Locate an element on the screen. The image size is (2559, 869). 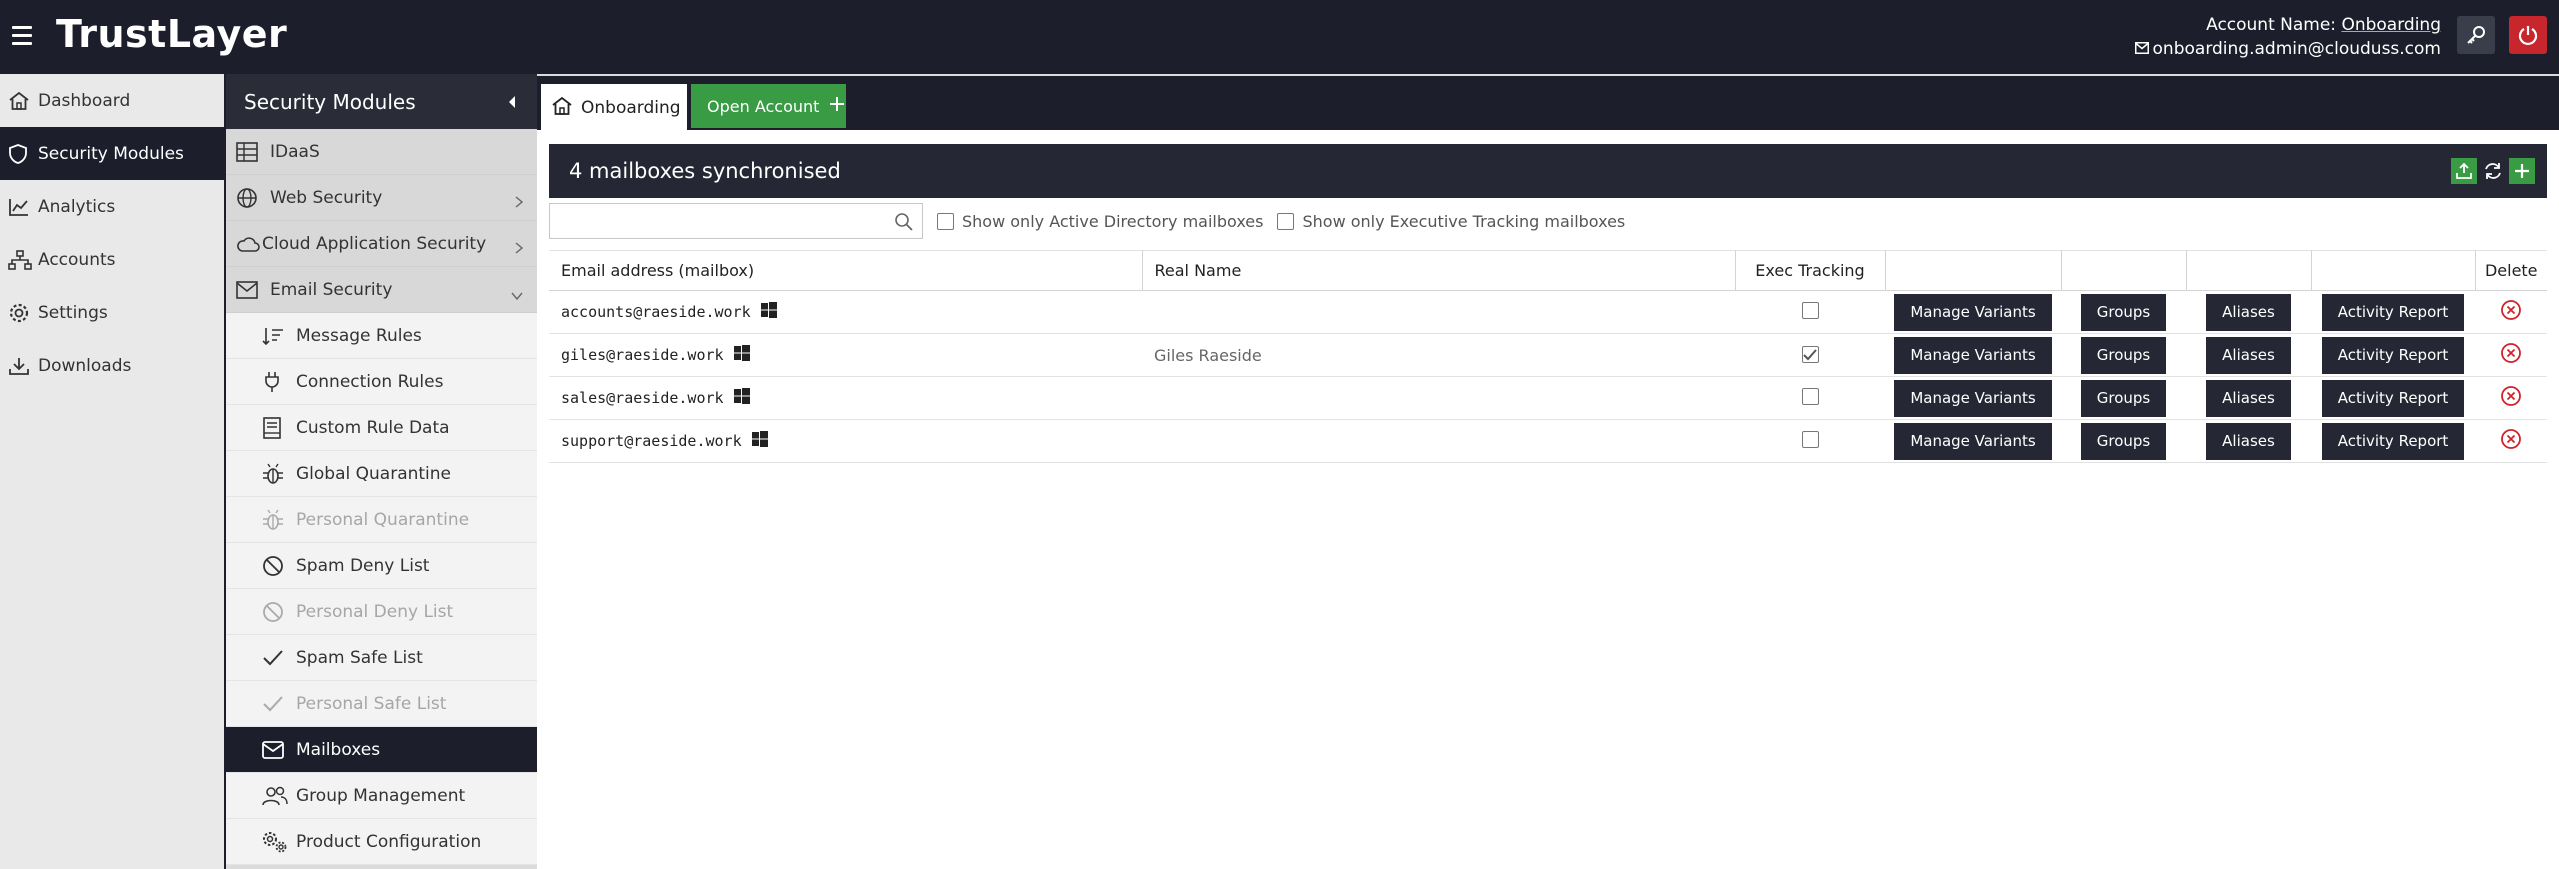
download-icon is located at coordinates (23, 366).